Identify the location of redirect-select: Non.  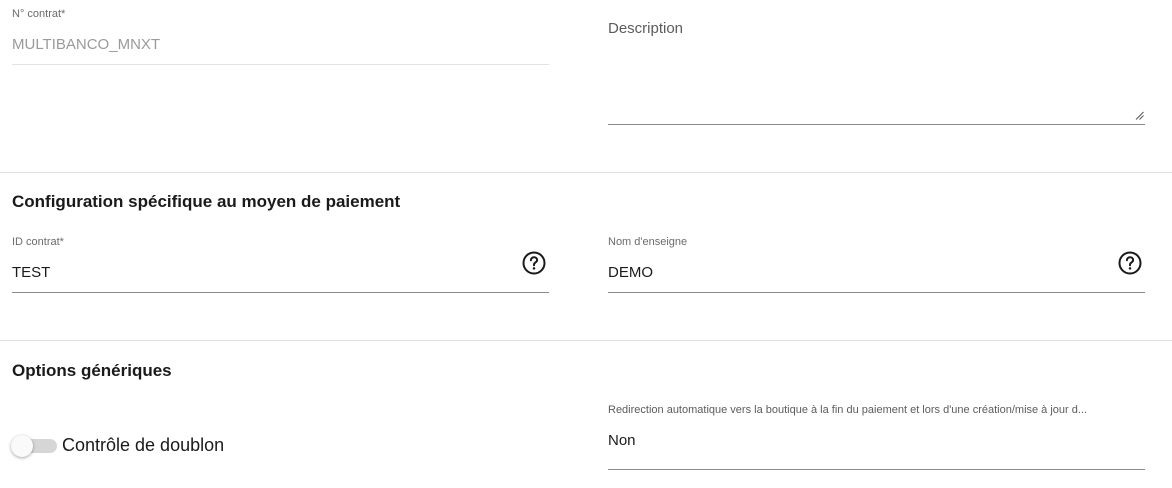
(876, 440).